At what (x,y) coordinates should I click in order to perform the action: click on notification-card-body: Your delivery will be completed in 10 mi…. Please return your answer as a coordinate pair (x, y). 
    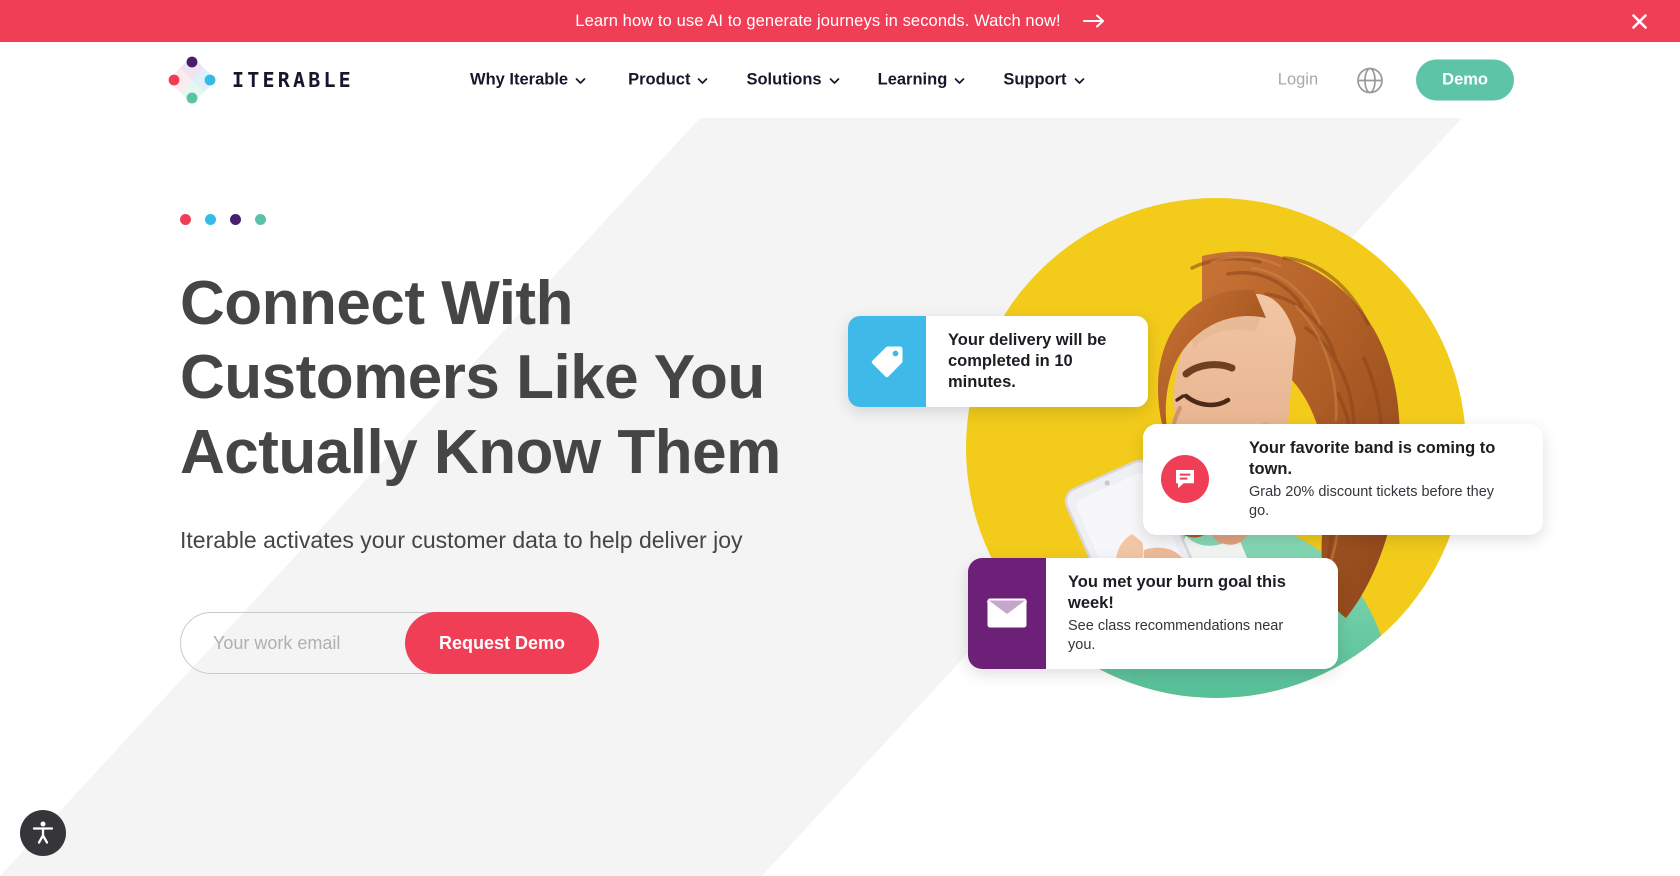
    Looking at the image, I should click on (1037, 362).